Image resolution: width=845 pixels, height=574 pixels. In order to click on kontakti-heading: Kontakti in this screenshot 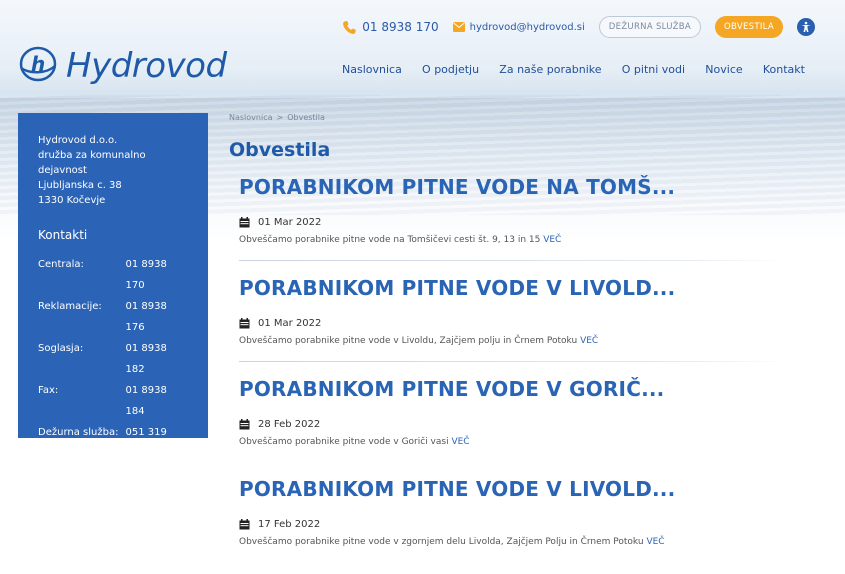, I will do `click(63, 235)`.